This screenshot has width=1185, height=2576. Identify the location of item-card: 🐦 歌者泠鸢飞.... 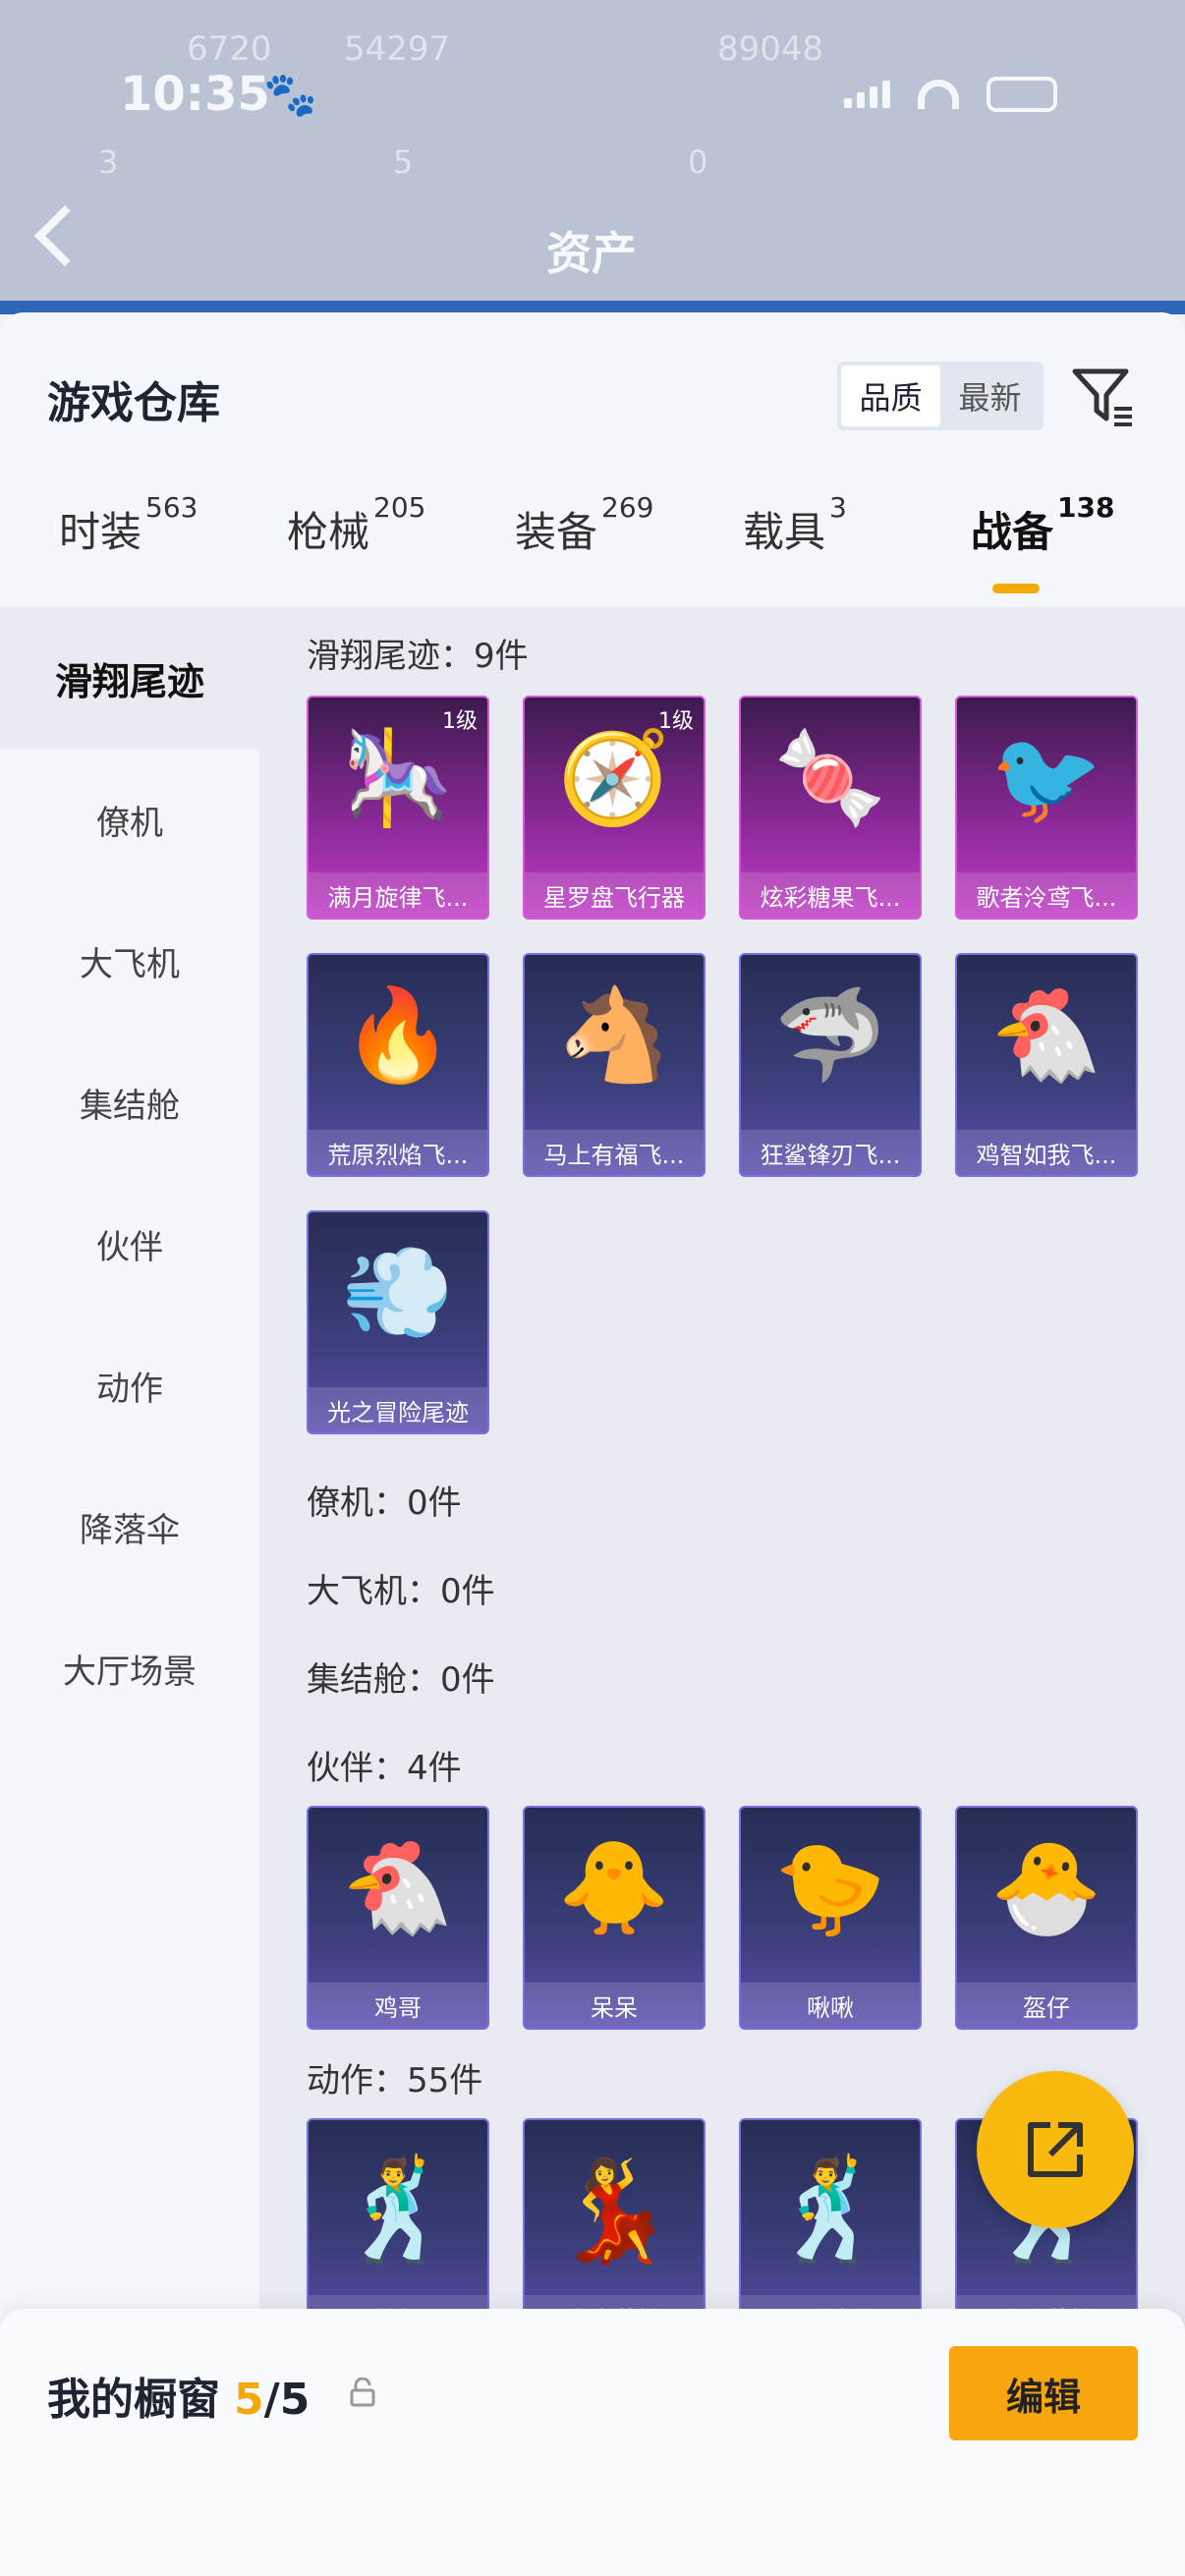
(1046, 808).